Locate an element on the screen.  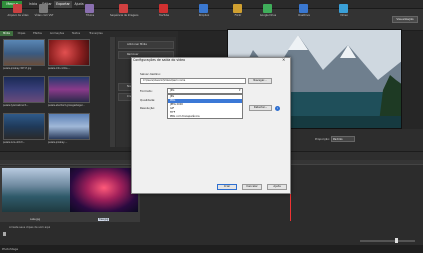
visualization-button: Visualização is located at coordinates (405, 19).